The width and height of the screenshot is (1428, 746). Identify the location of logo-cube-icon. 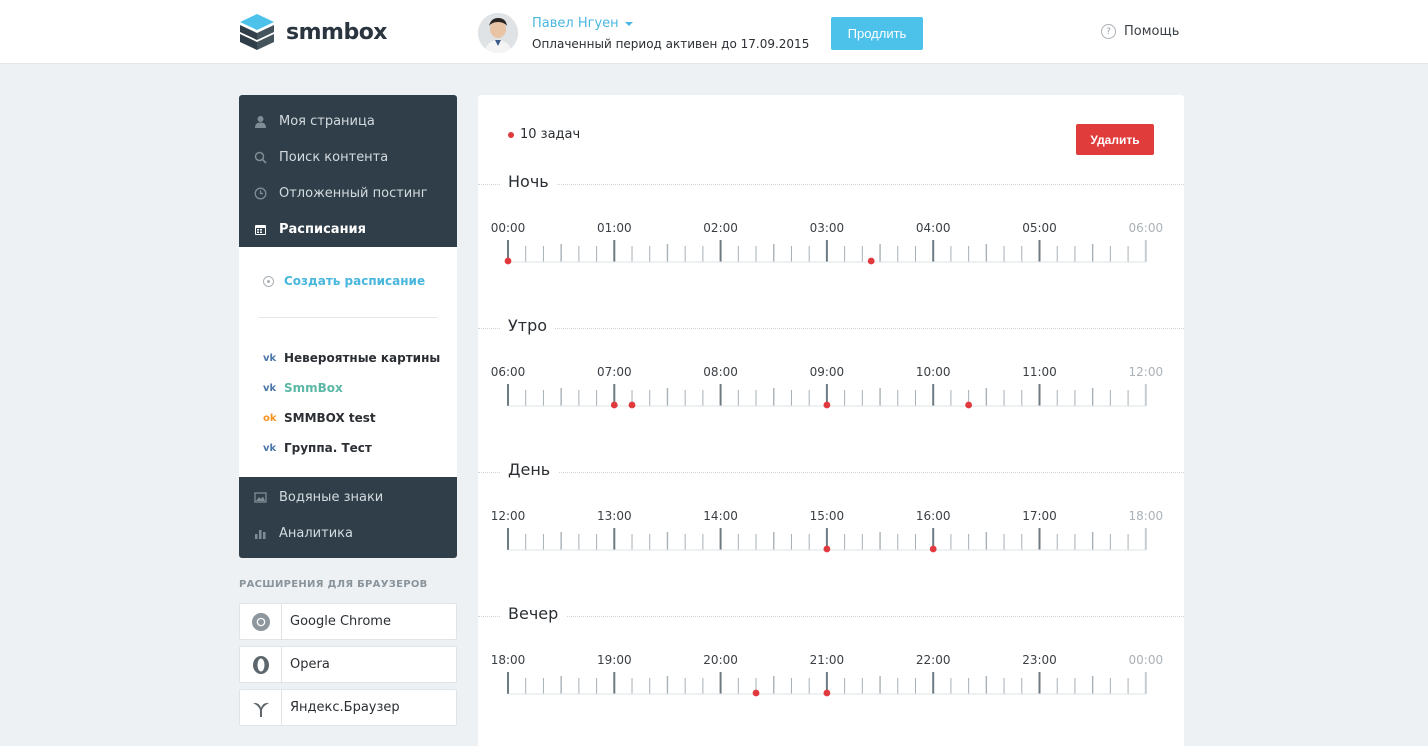
(257, 32).